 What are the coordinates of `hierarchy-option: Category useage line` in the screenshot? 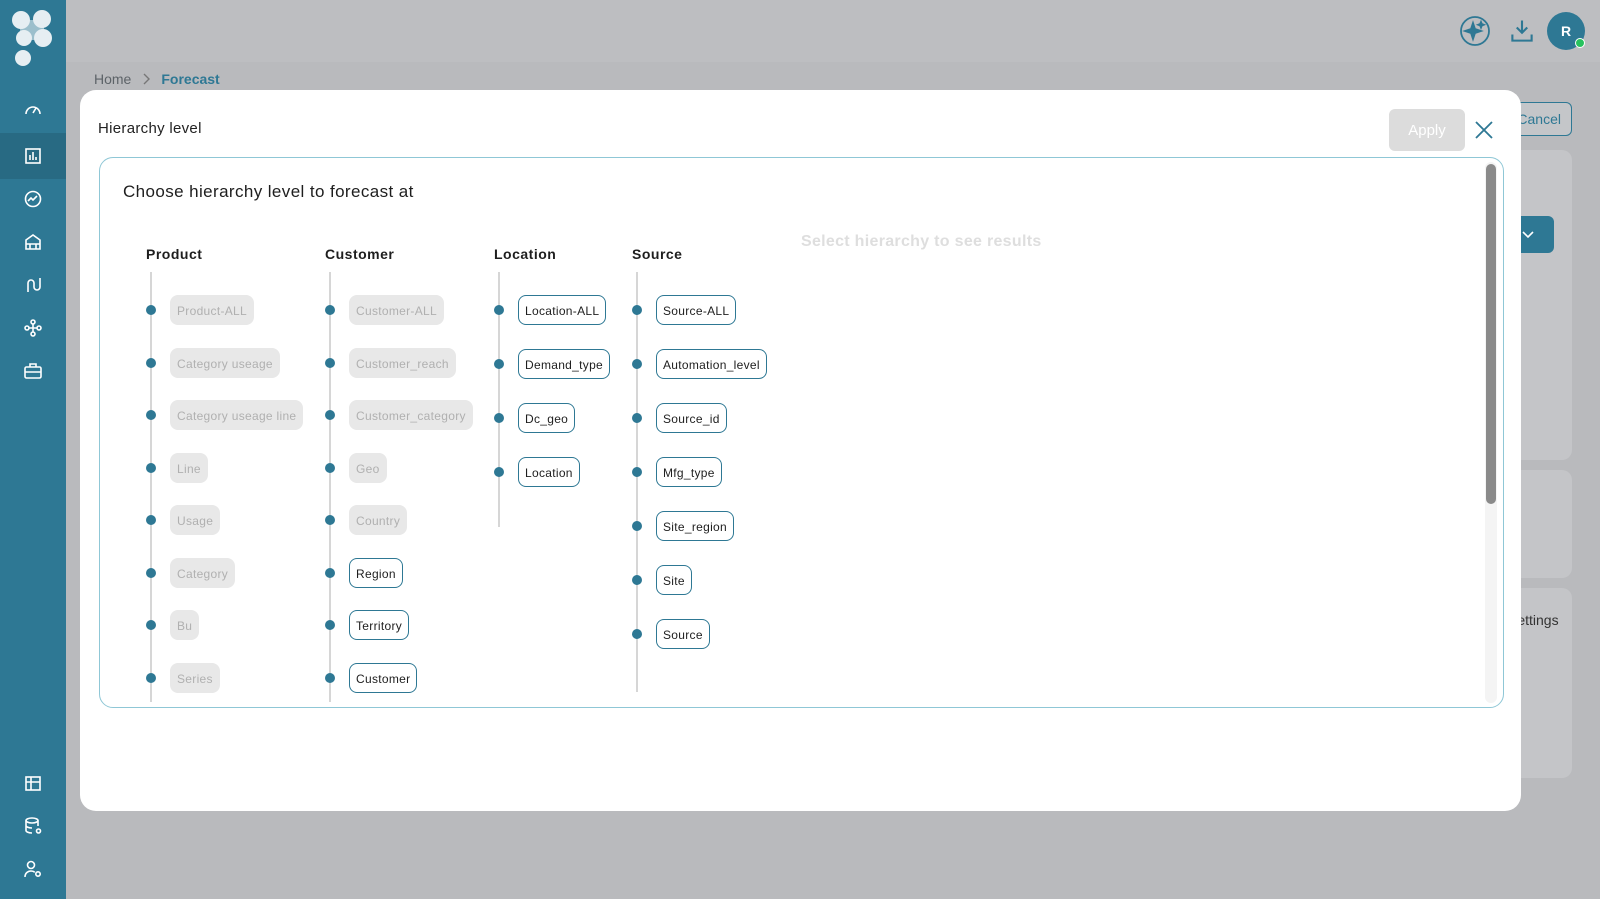 It's located at (237, 415).